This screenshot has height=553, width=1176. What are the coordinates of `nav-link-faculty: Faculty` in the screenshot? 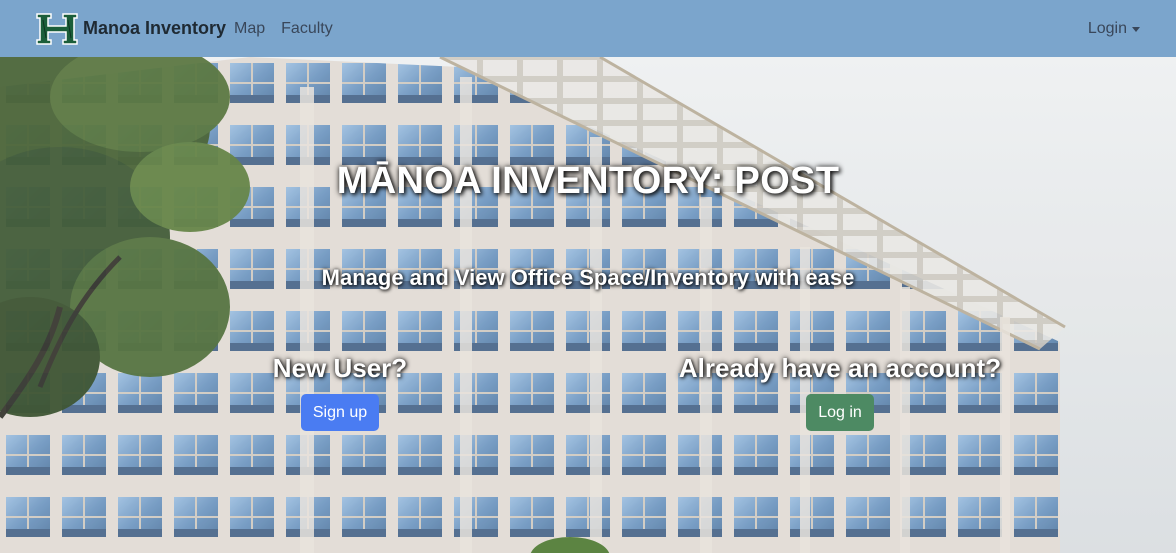 It's located at (307, 29).